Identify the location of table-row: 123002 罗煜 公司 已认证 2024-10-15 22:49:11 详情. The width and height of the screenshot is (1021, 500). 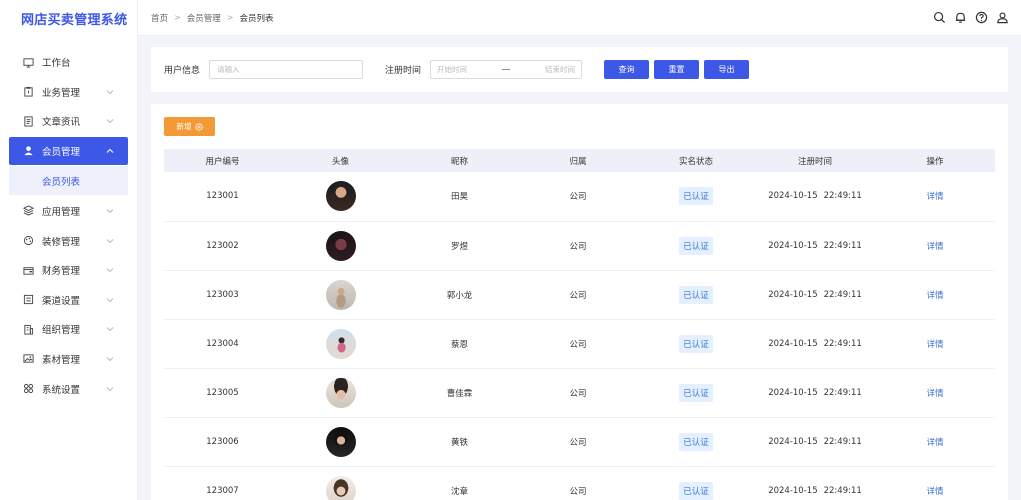
(579, 245).